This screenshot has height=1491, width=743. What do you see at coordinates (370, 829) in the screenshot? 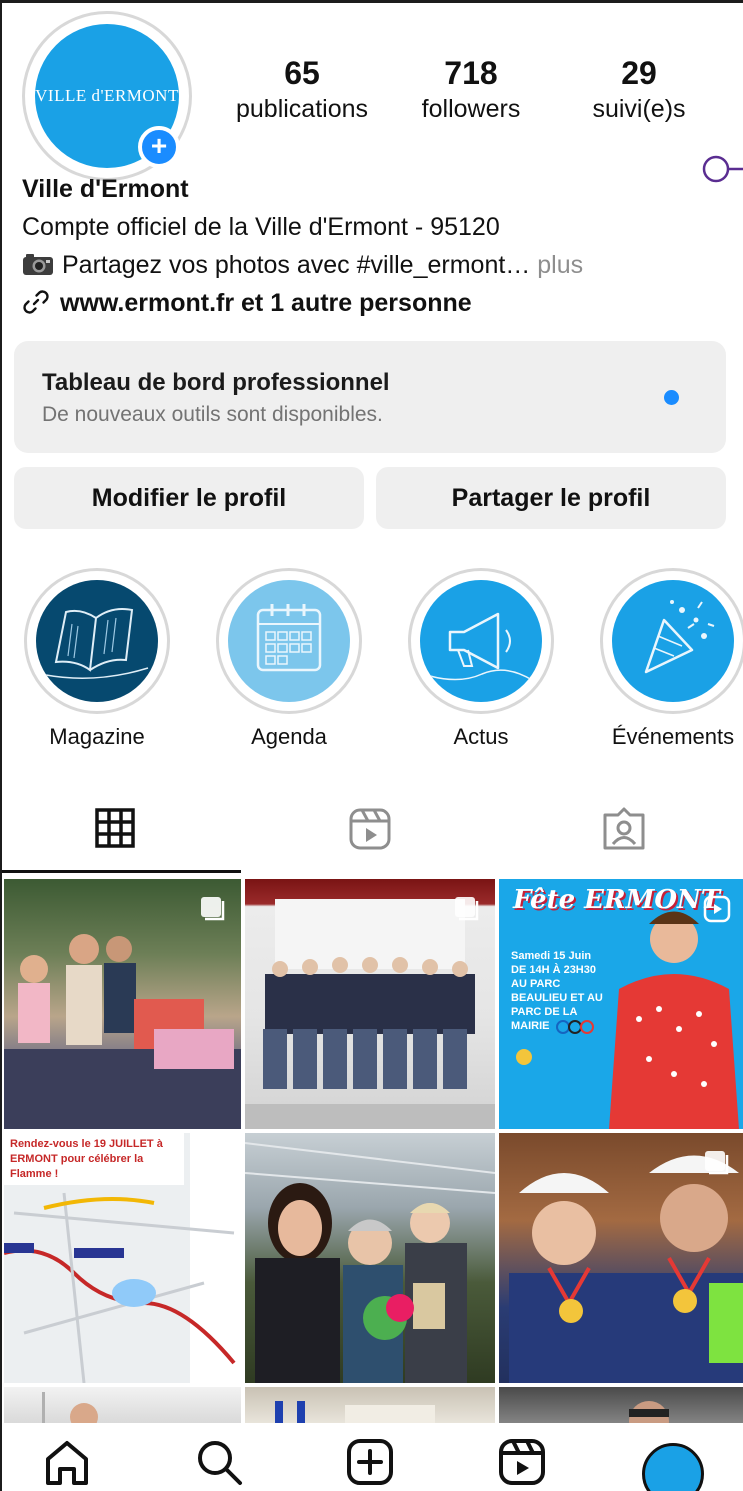
I see `reels-tab-icon` at bounding box center [370, 829].